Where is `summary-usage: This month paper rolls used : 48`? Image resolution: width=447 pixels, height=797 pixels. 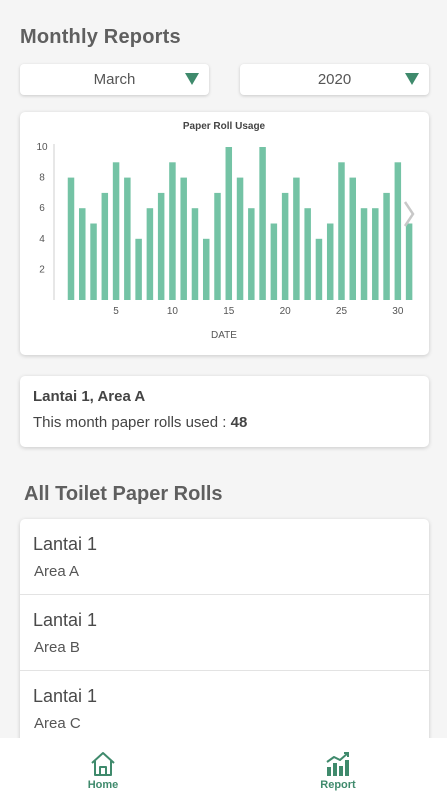
summary-usage: This month paper rolls used : 48 is located at coordinates (140, 422).